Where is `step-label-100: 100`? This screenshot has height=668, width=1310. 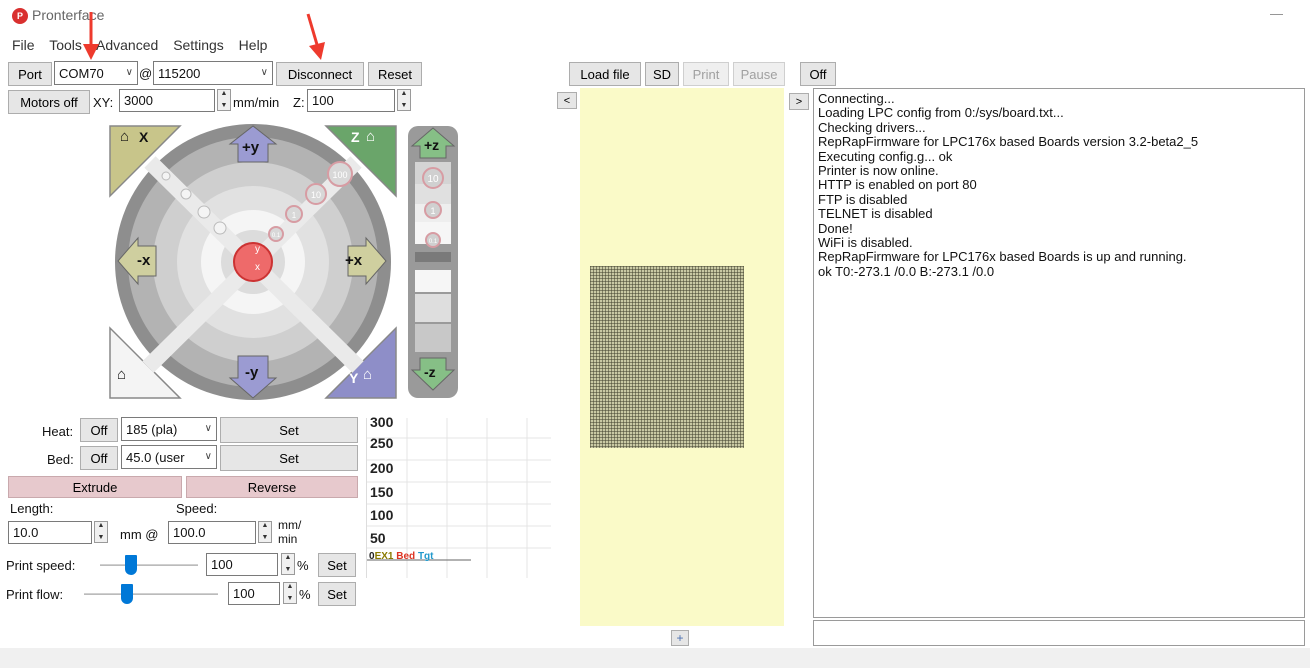 step-label-100: 100 is located at coordinates (339, 175).